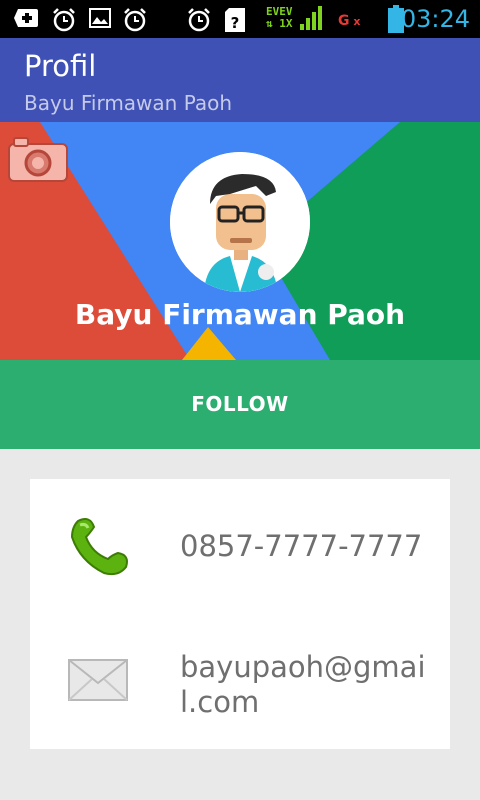 The image size is (480, 800). What do you see at coordinates (301, 546) in the screenshot?
I see `phone-number: 0857-7777-7777` at bounding box center [301, 546].